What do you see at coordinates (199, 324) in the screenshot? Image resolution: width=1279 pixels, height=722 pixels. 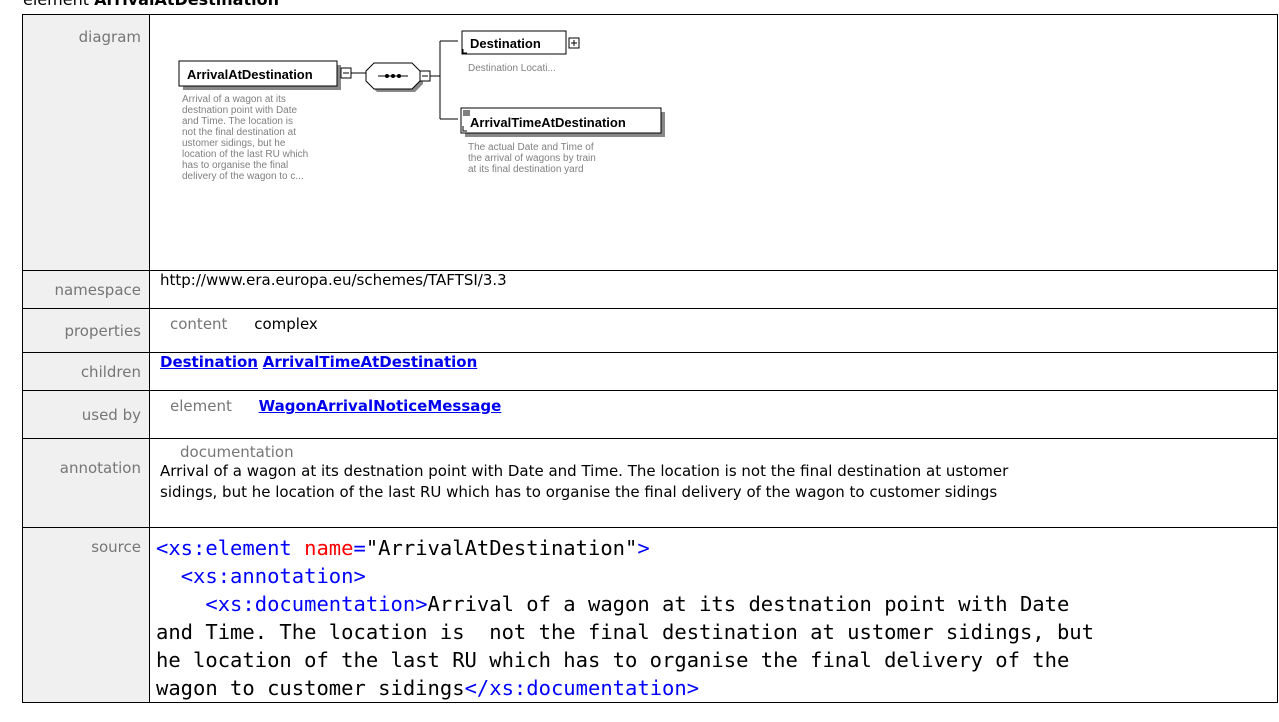 I see `property-key: content` at bounding box center [199, 324].